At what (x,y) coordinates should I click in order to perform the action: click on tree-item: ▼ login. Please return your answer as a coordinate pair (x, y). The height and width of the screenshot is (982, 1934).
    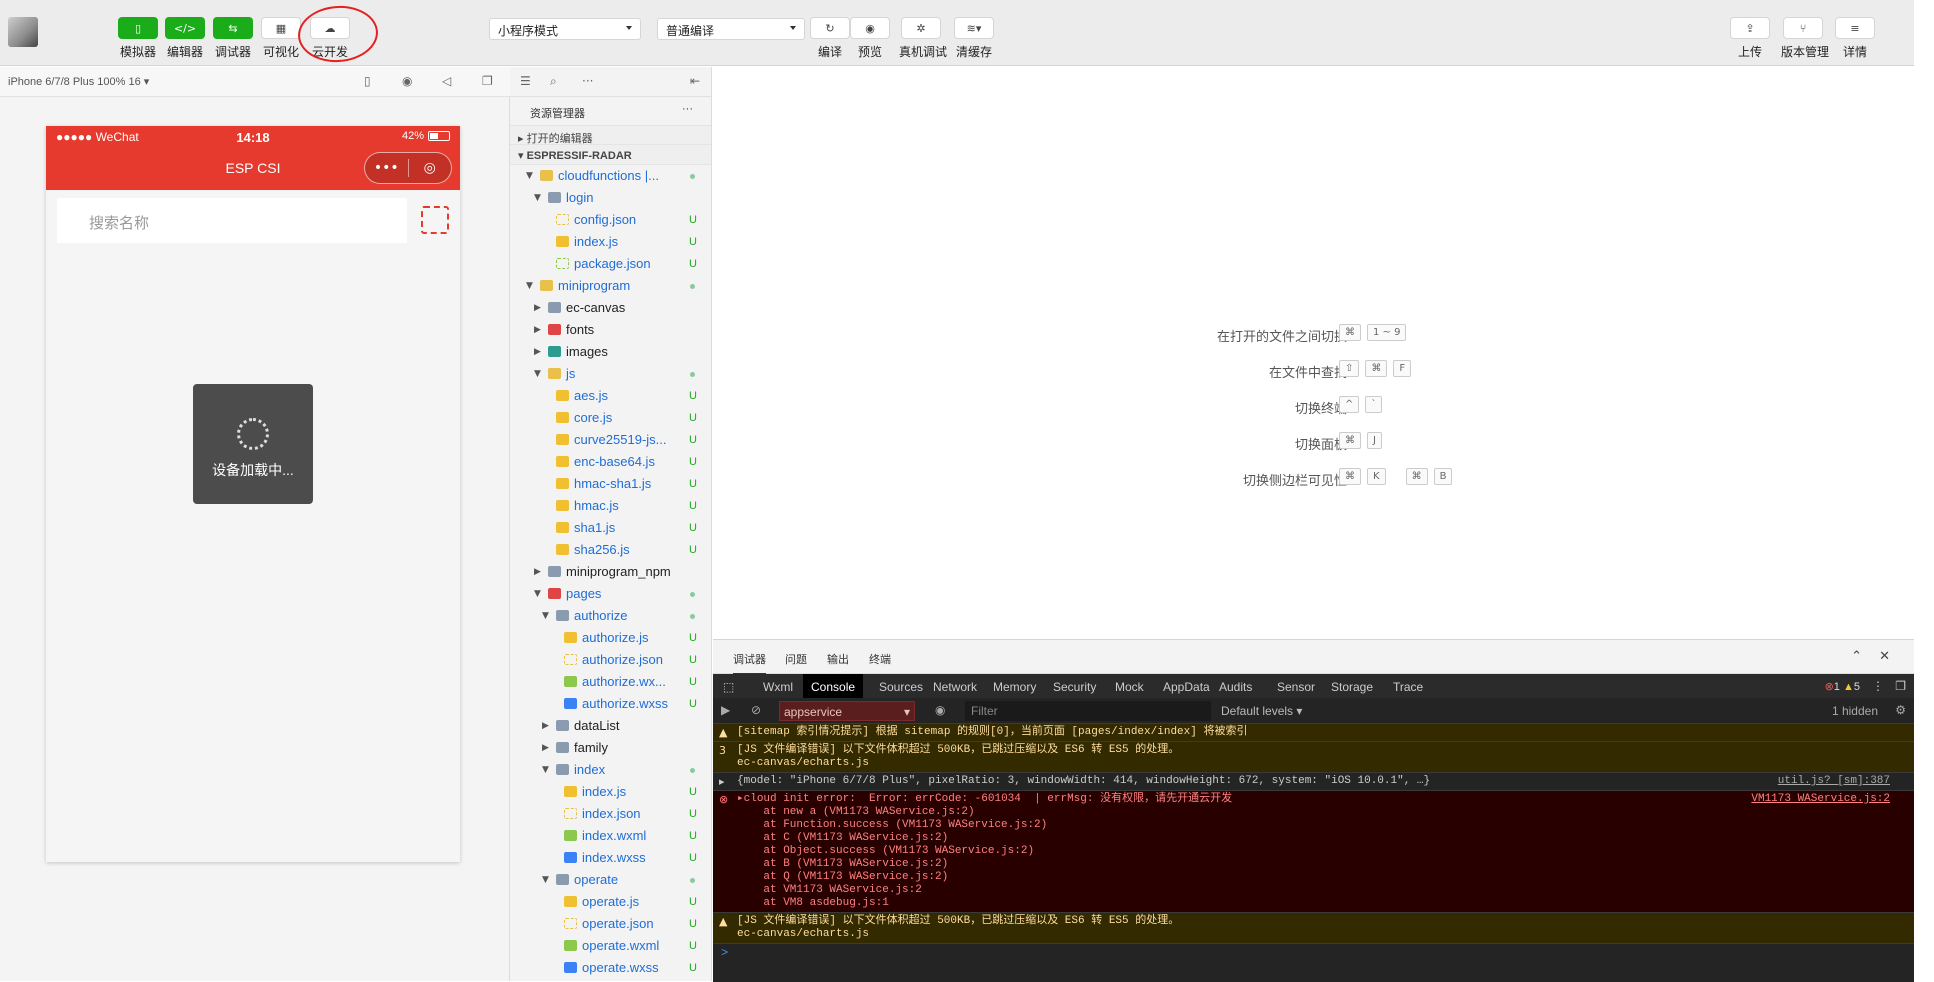
    Looking at the image, I should click on (610, 198).